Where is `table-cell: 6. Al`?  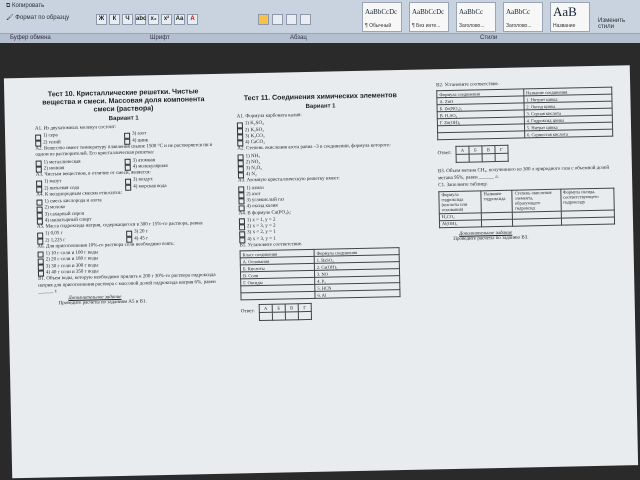 table-cell: 6. Al is located at coordinates (357, 294).